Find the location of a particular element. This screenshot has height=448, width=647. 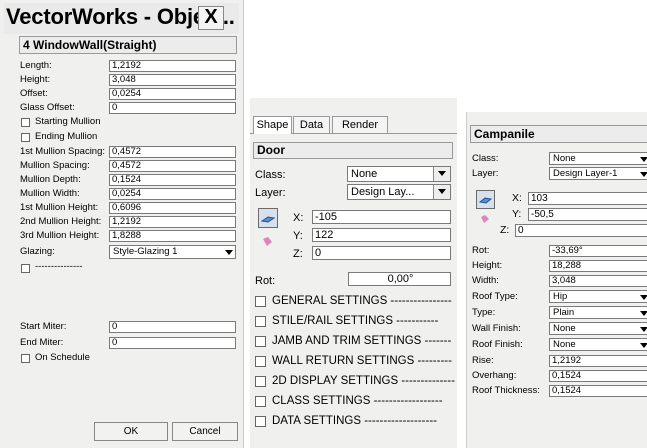

height-field: 18,288 is located at coordinates (598, 266).